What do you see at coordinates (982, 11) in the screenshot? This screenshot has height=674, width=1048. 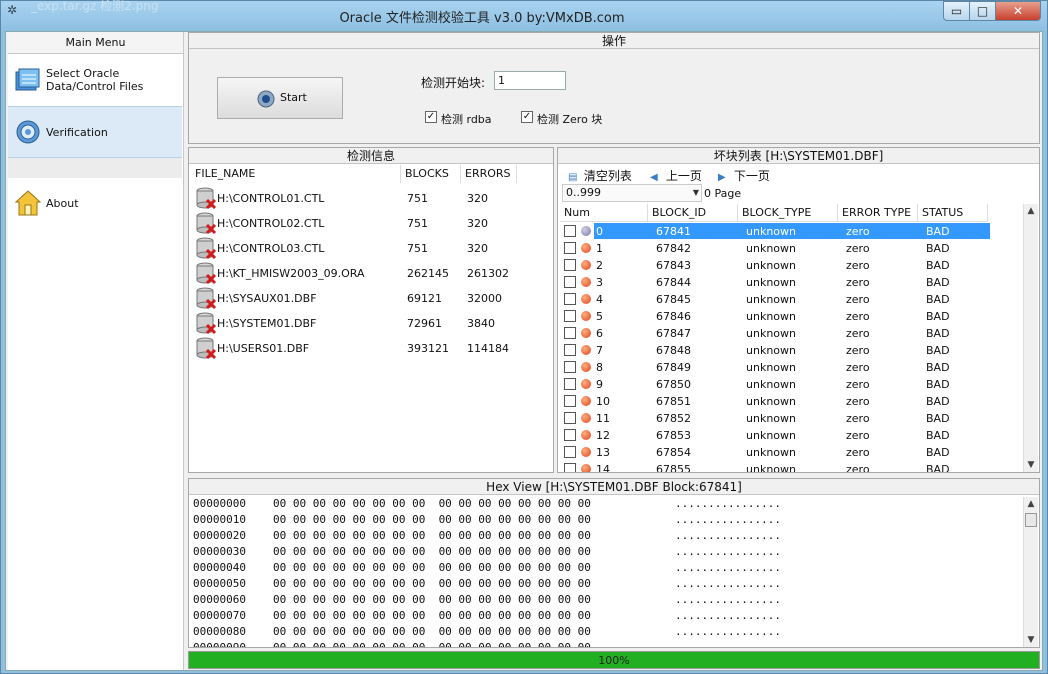 I see `maximize-button: □` at bounding box center [982, 11].